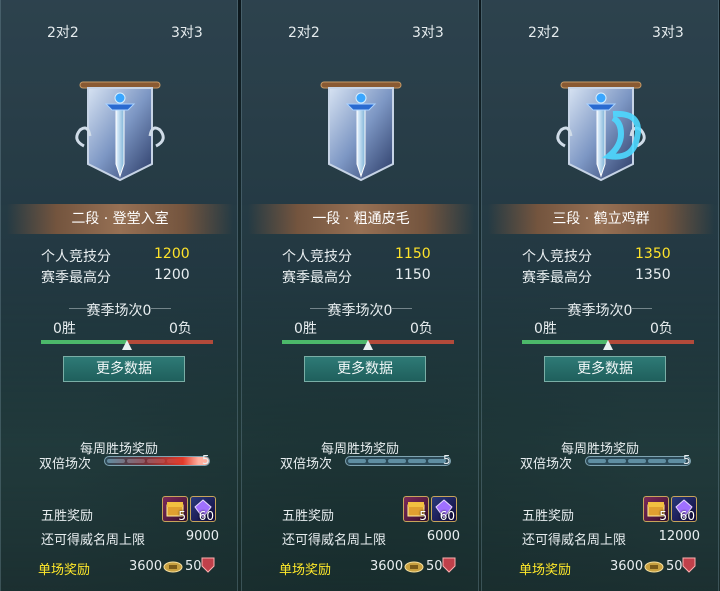 This screenshot has width=720, height=591. Describe the element at coordinates (546, 464) in the screenshot. I see `double-matches-label: 双倍场次` at that location.